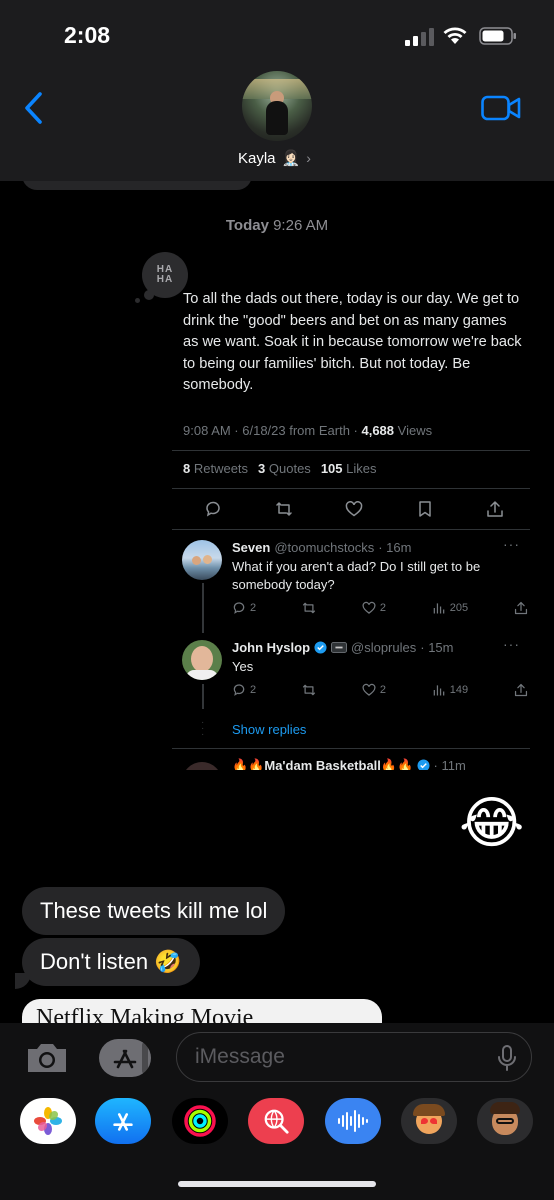  What do you see at coordinates (353, 1121) in the screenshot?
I see `audio-message-icon` at bounding box center [353, 1121].